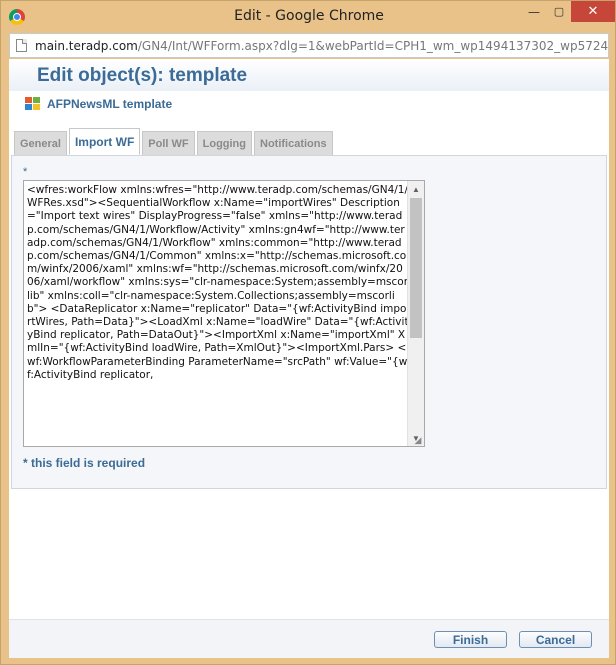  I want to click on page-title: Edit object(s): template, so click(142, 75).